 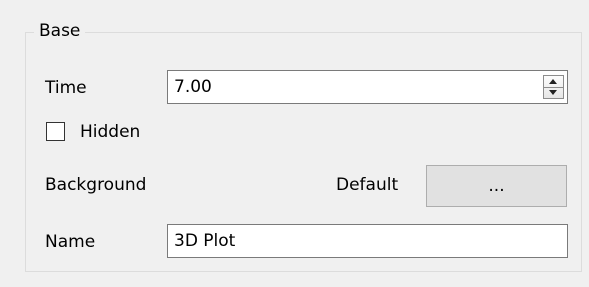 What do you see at coordinates (70, 242) in the screenshot?
I see `name-label: Name` at bounding box center [70, 242].